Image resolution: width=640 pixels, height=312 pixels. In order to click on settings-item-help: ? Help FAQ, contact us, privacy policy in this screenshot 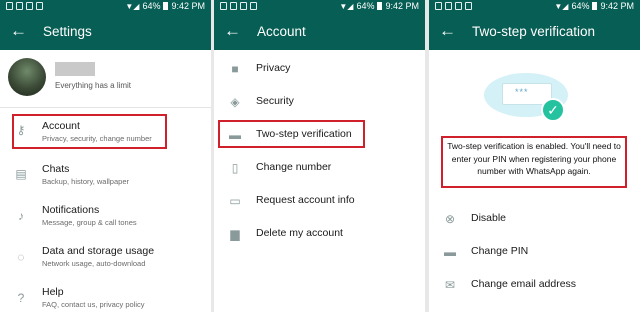, I will do `click(105, 298)`.